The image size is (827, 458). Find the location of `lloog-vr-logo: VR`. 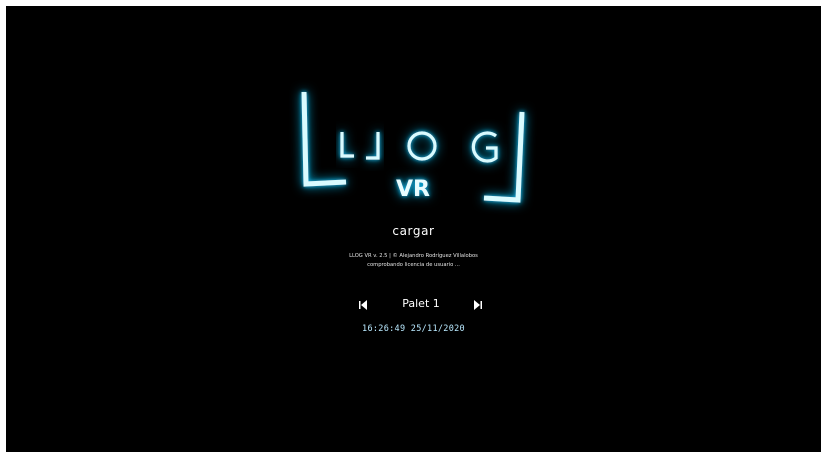

lloog-vr-logo: VR is located at coordinates (416, 144).